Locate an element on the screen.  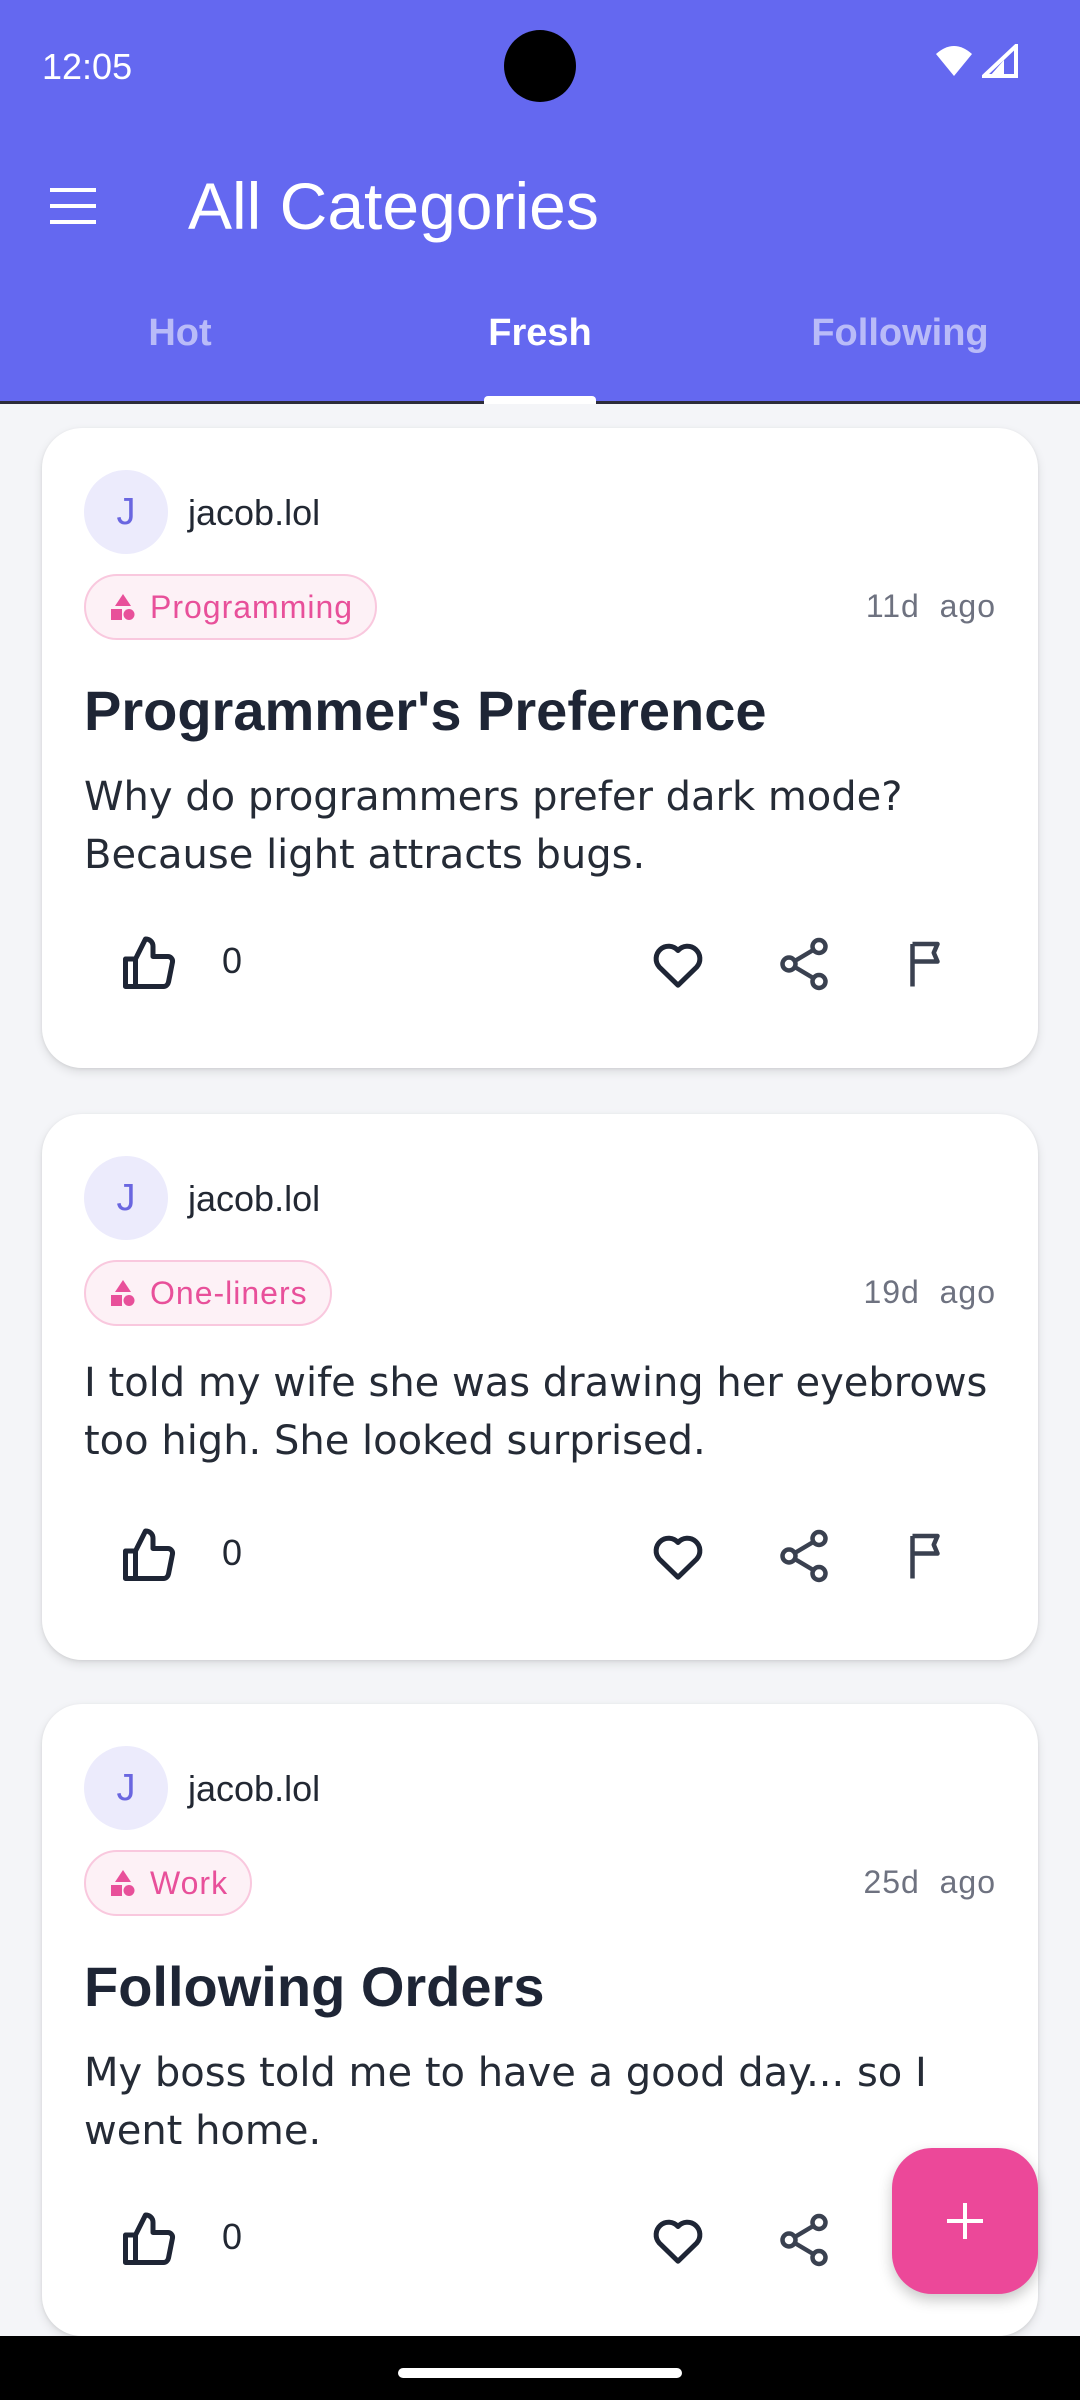
home-gesture-handle is located at coordinates (540, 2373).